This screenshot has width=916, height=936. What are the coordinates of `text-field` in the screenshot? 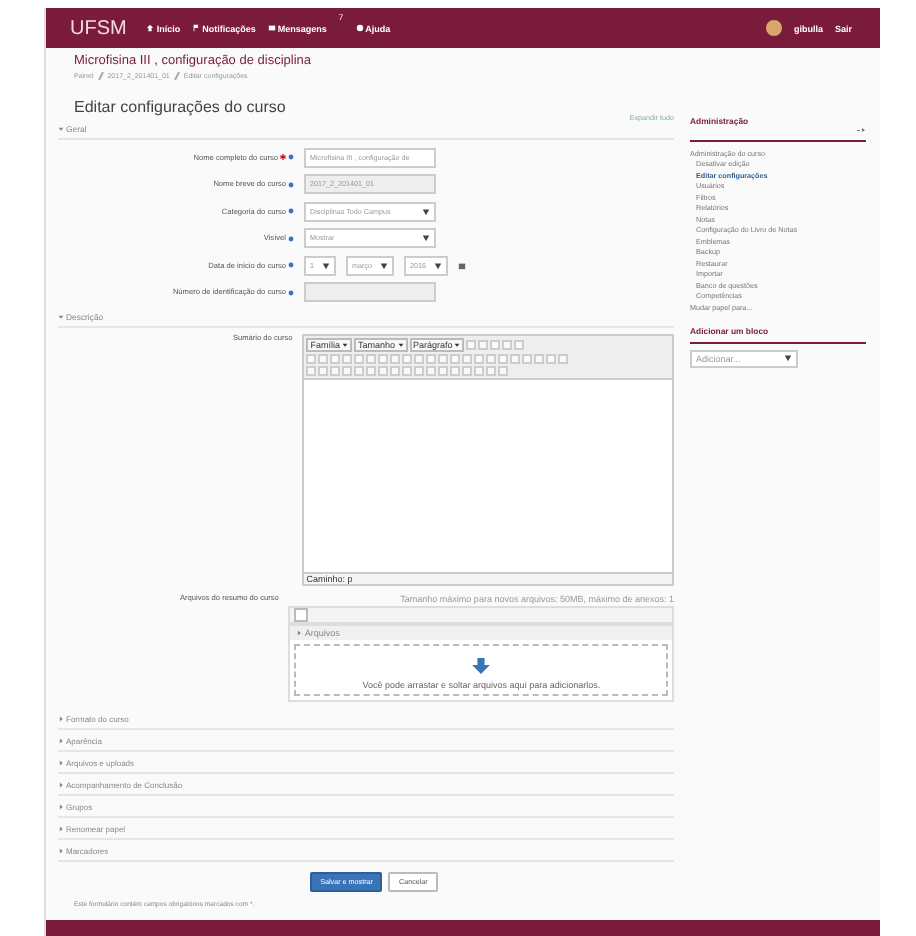 It's located at (370, 292).